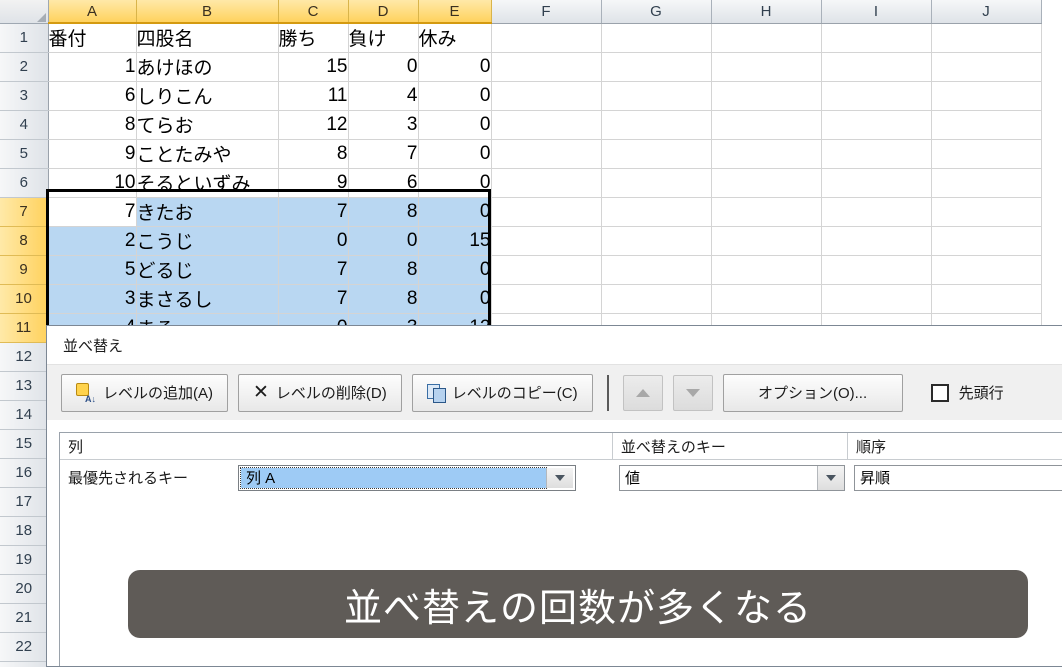 This screenshot has width=1062, height=667. I want to click on column-header-f: F, so click(546, 12).